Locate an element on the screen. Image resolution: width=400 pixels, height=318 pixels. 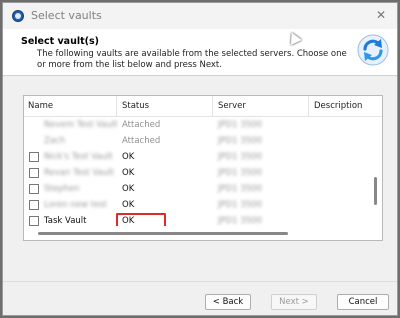
vault-name: Nevem Test Vault is located at coordinates (81, 125).